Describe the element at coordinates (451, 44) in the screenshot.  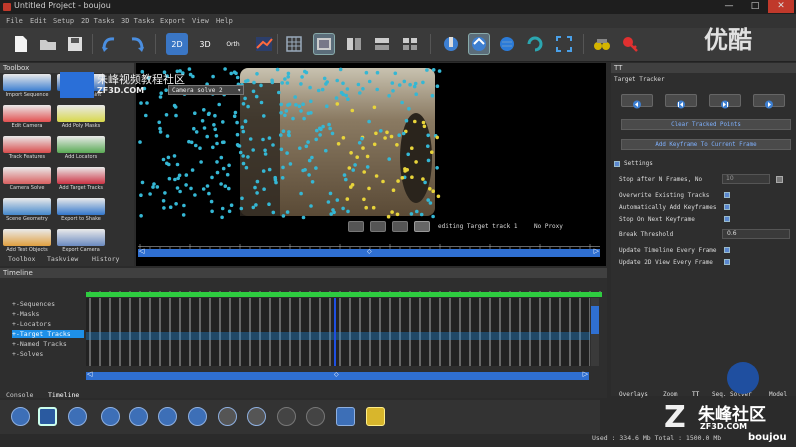
I see `track-features-icon` at that location.